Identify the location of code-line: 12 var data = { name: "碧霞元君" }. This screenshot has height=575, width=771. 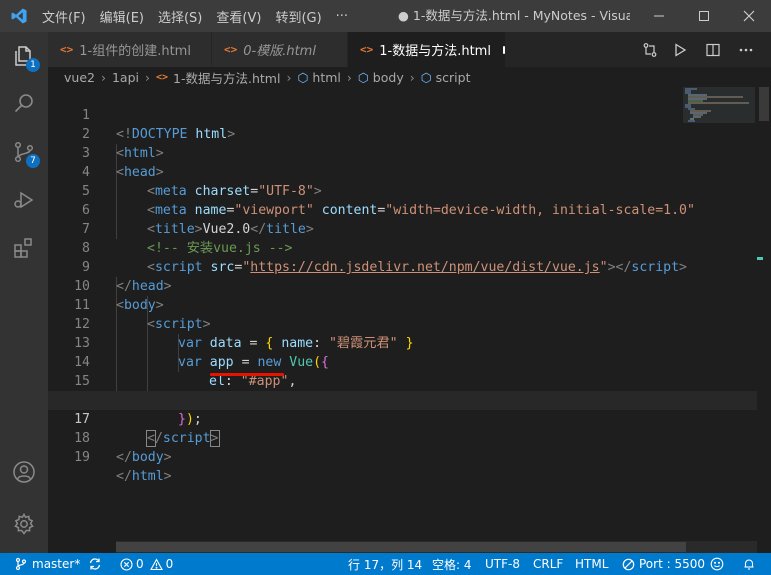
(408, 323).